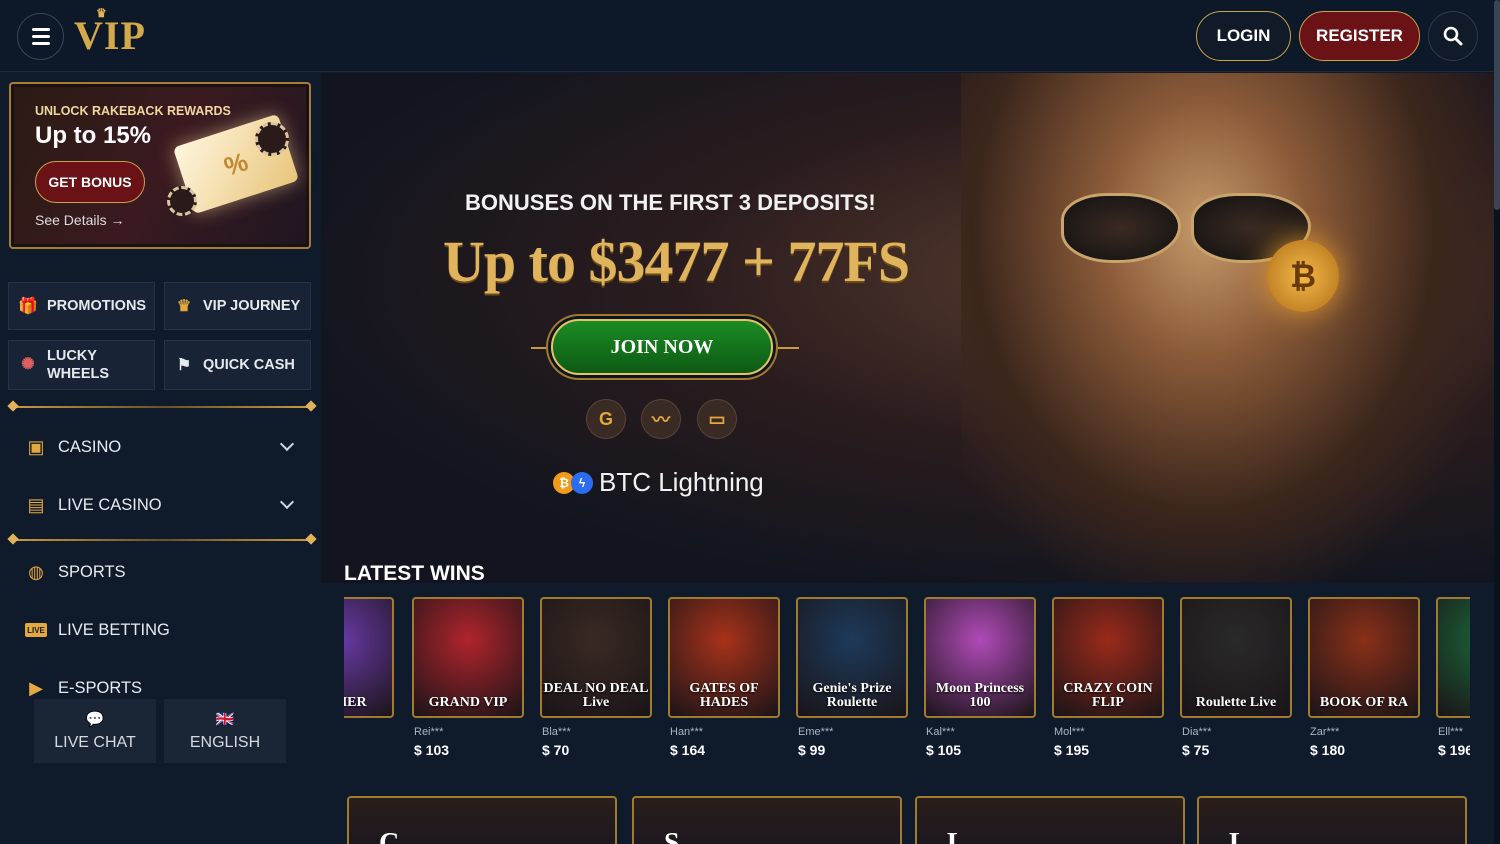  What do you see at coordinates (1453, 657) in the screenshot?
I see `game-thumbnail: B` at bounding box center [1453, 657].